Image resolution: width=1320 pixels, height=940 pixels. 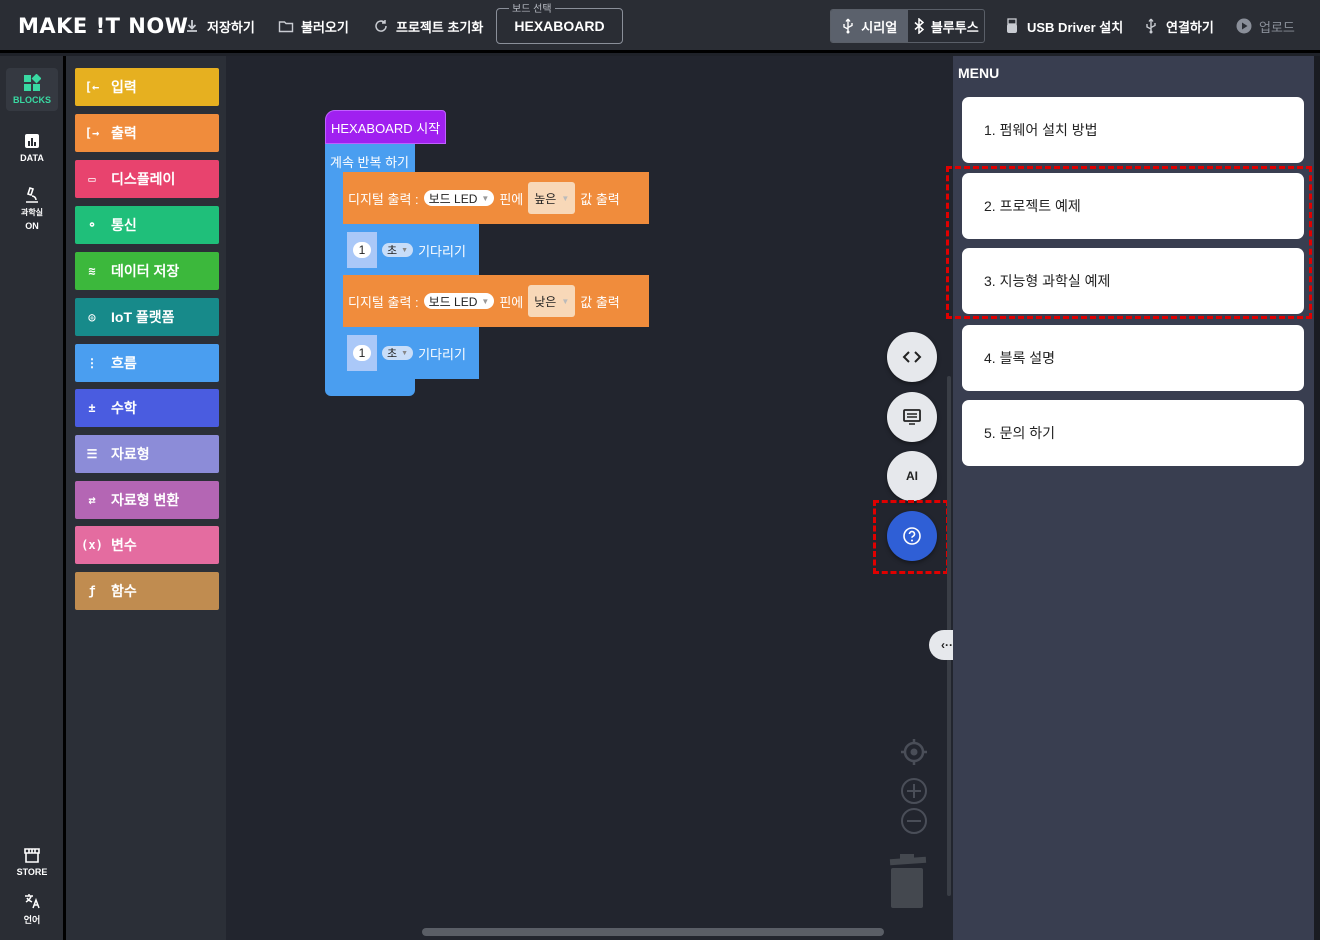 What do you see at coordinates (914, 821) in the screenshot?
I see `zoom-out-icon` at bounding box center [914, 821].